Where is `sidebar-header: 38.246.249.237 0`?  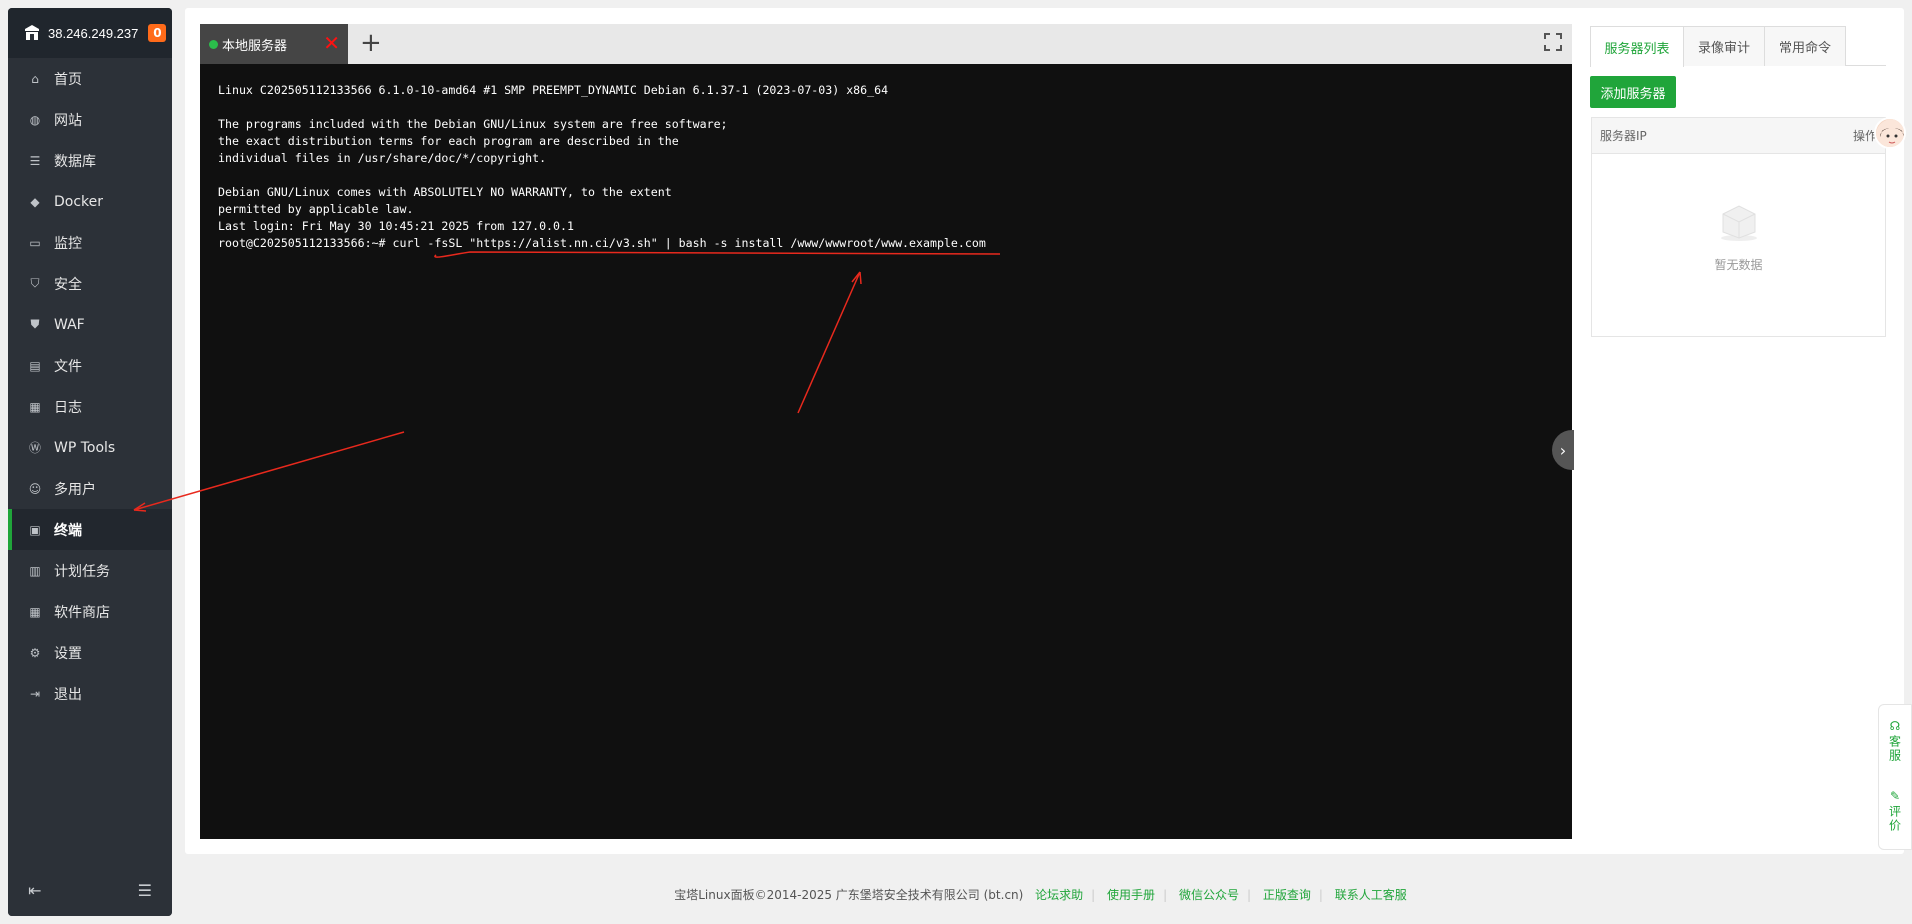 sidebar-header: 38.246.249.237 0 is located at coordinates (90, 33).